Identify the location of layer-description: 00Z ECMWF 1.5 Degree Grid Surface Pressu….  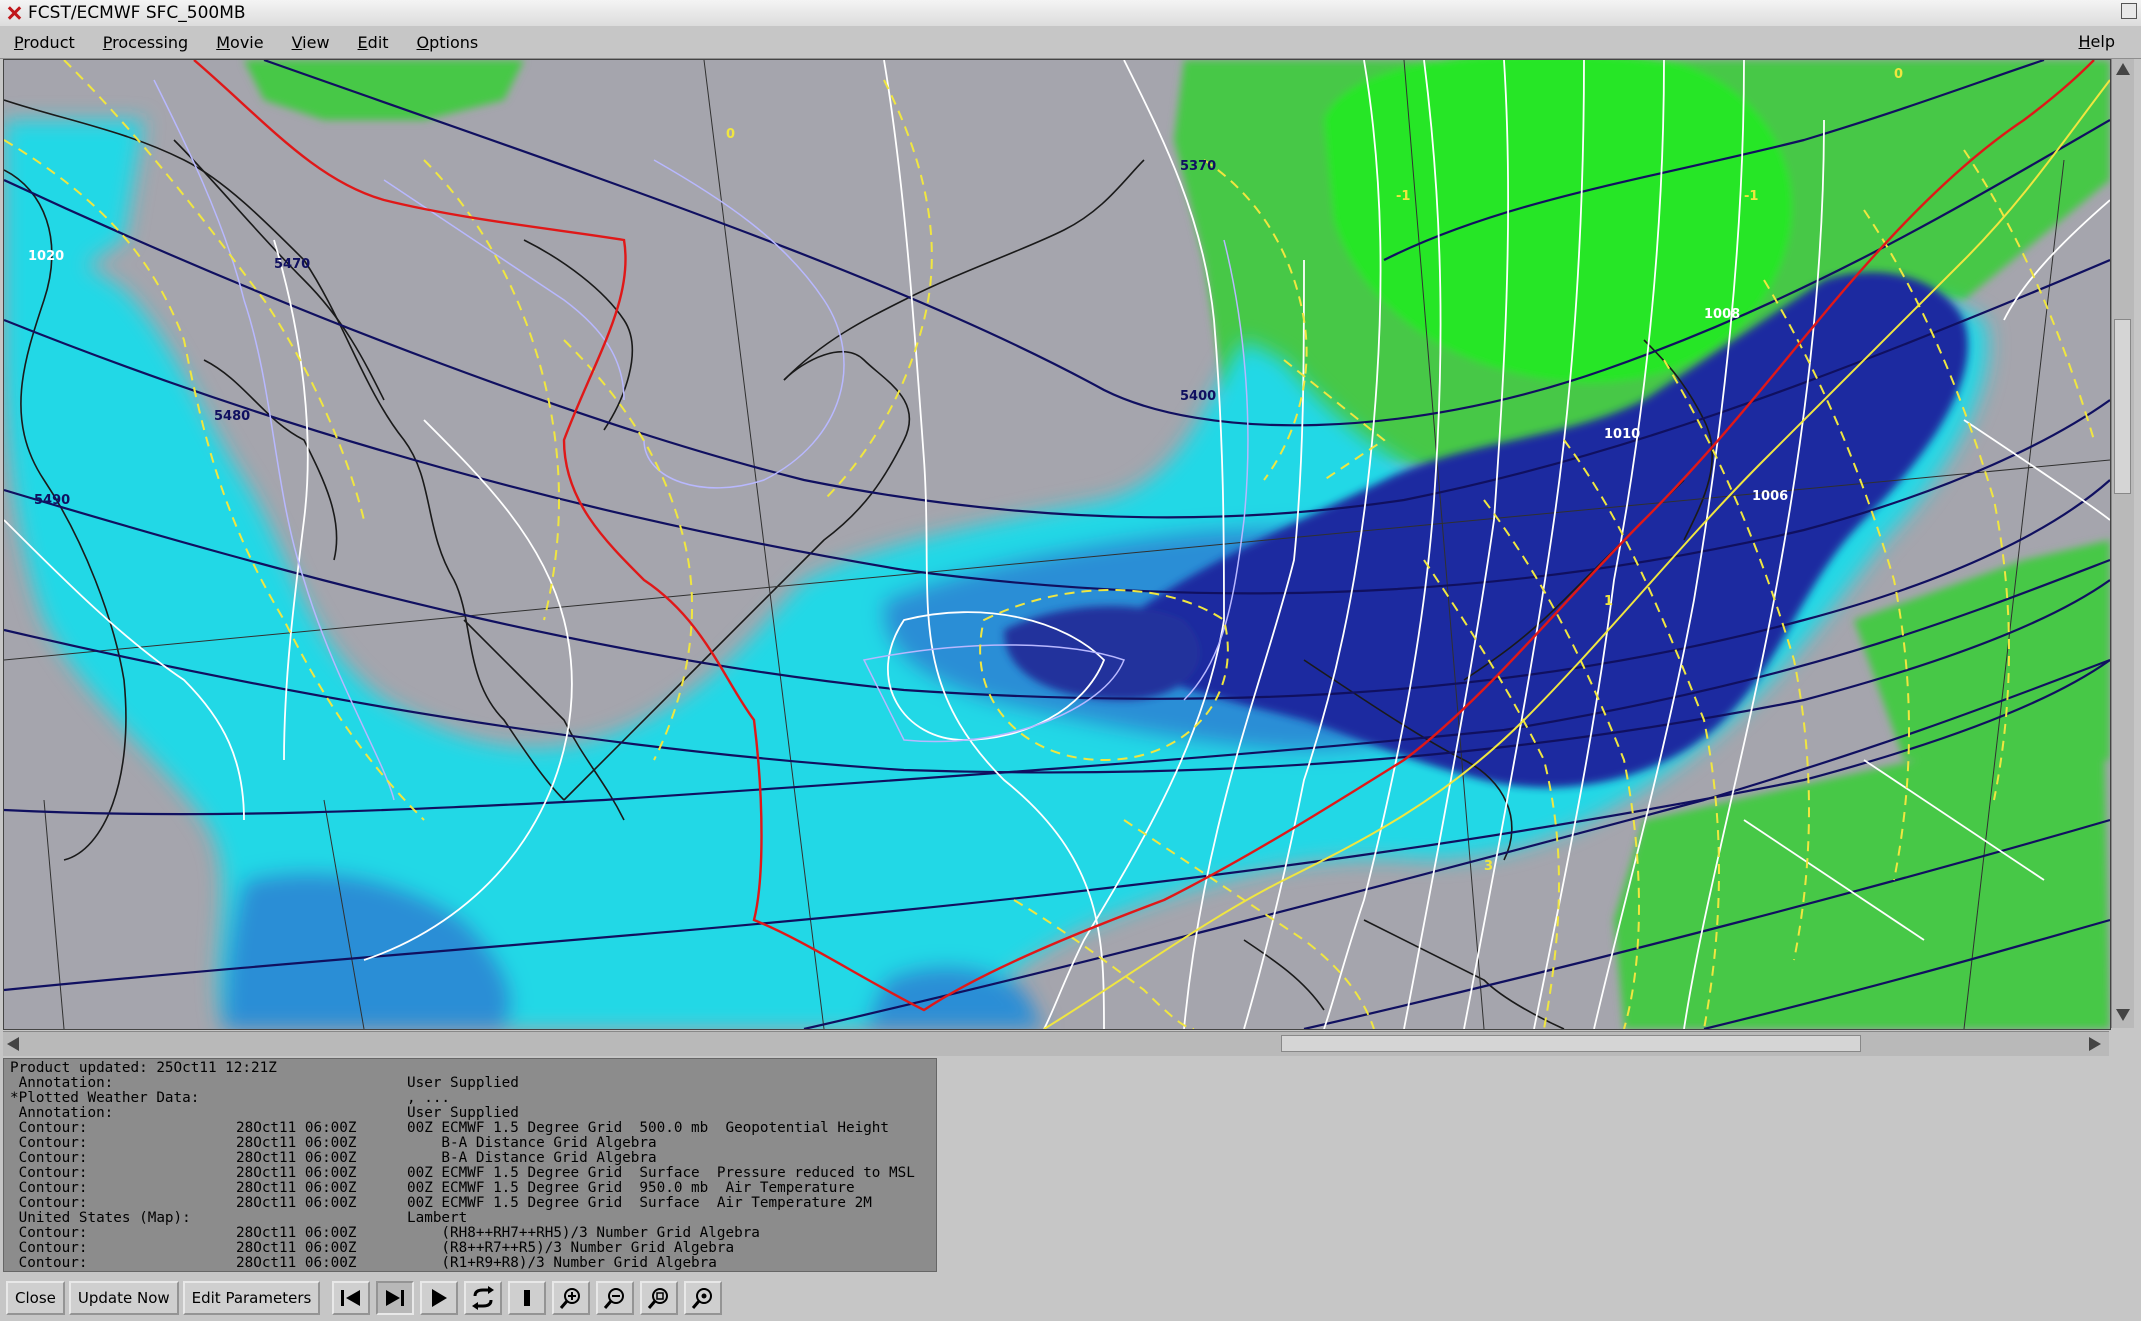
(661, 1173).